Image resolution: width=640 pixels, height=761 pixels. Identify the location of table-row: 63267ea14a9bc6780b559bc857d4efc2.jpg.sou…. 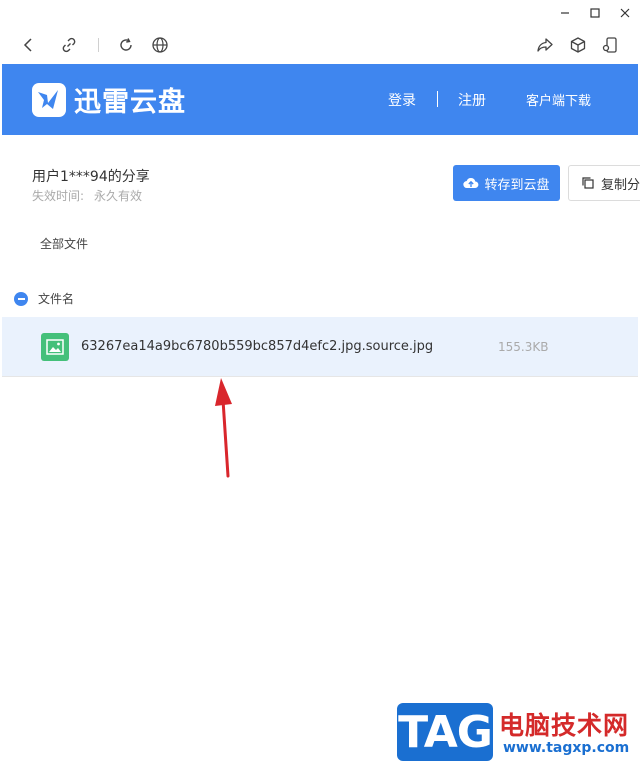
(320, 347).